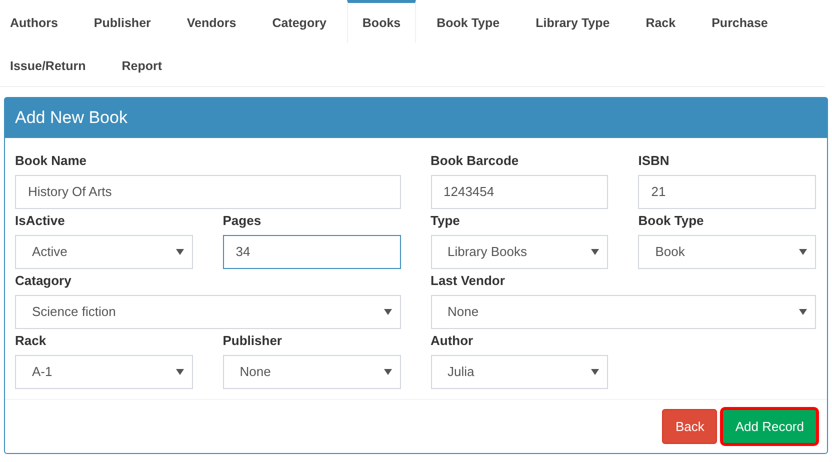 This screenshot has height=462, width=832. Describe the element at coordinates (71, 118) in the screenshot. I see `panel-title: Add New Book` at that location.